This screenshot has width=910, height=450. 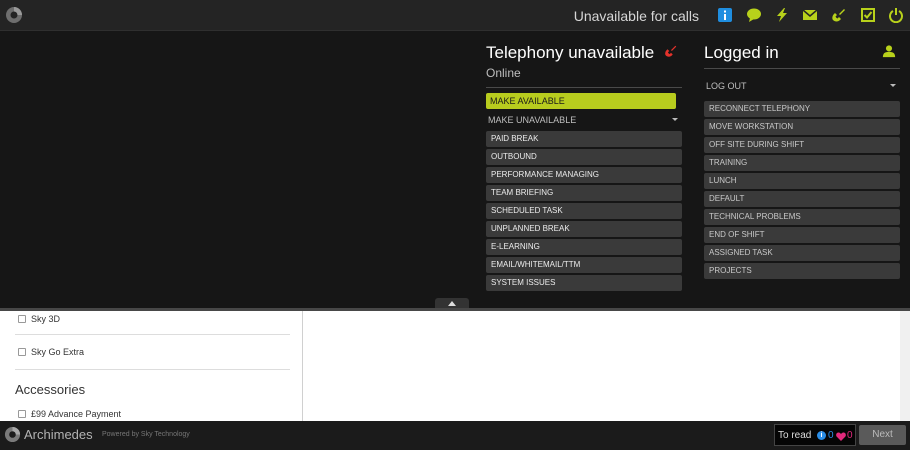 I want to click on menu-item-scheduled-task: SCHEDULED TASK, so click(x=584, y=211).